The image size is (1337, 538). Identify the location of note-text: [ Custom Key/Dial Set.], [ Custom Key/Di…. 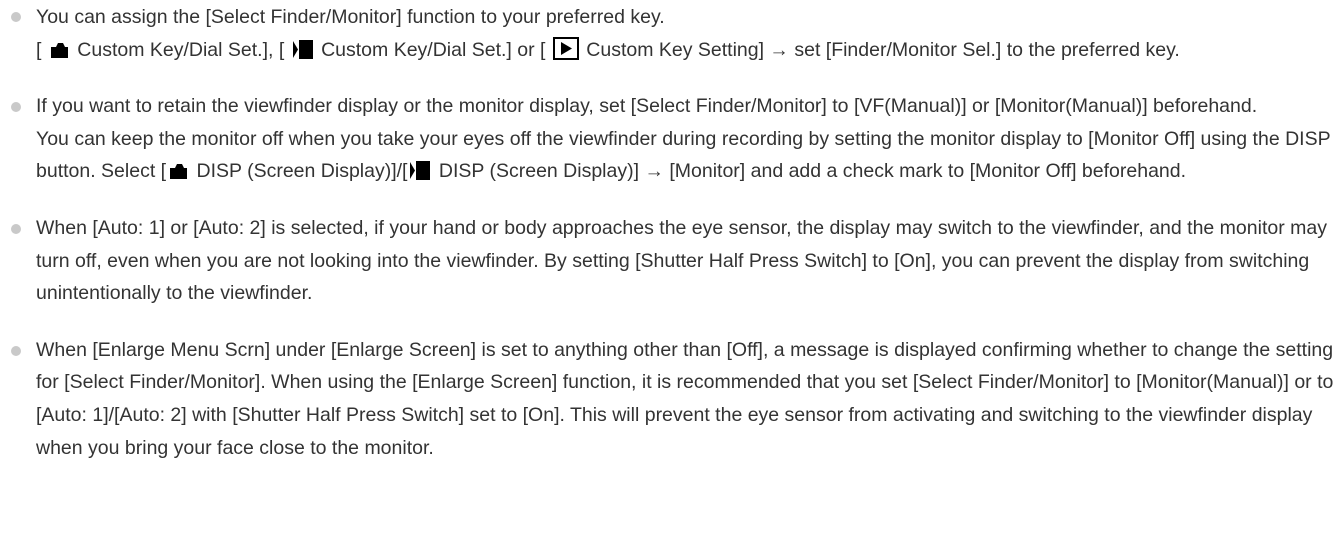
(686, 50).